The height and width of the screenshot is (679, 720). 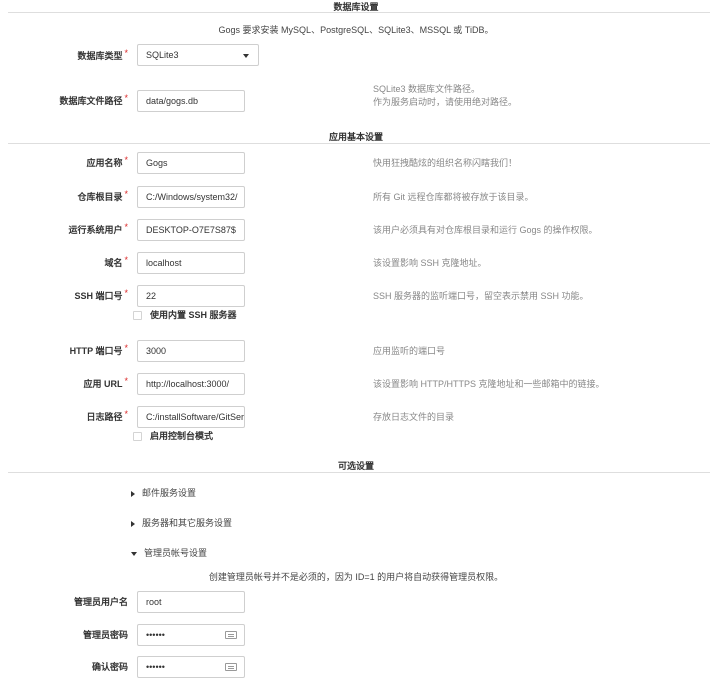 I want to click on database-path-help-1: SQLite3 数据库文件路径。, so click(x=427, y=89).